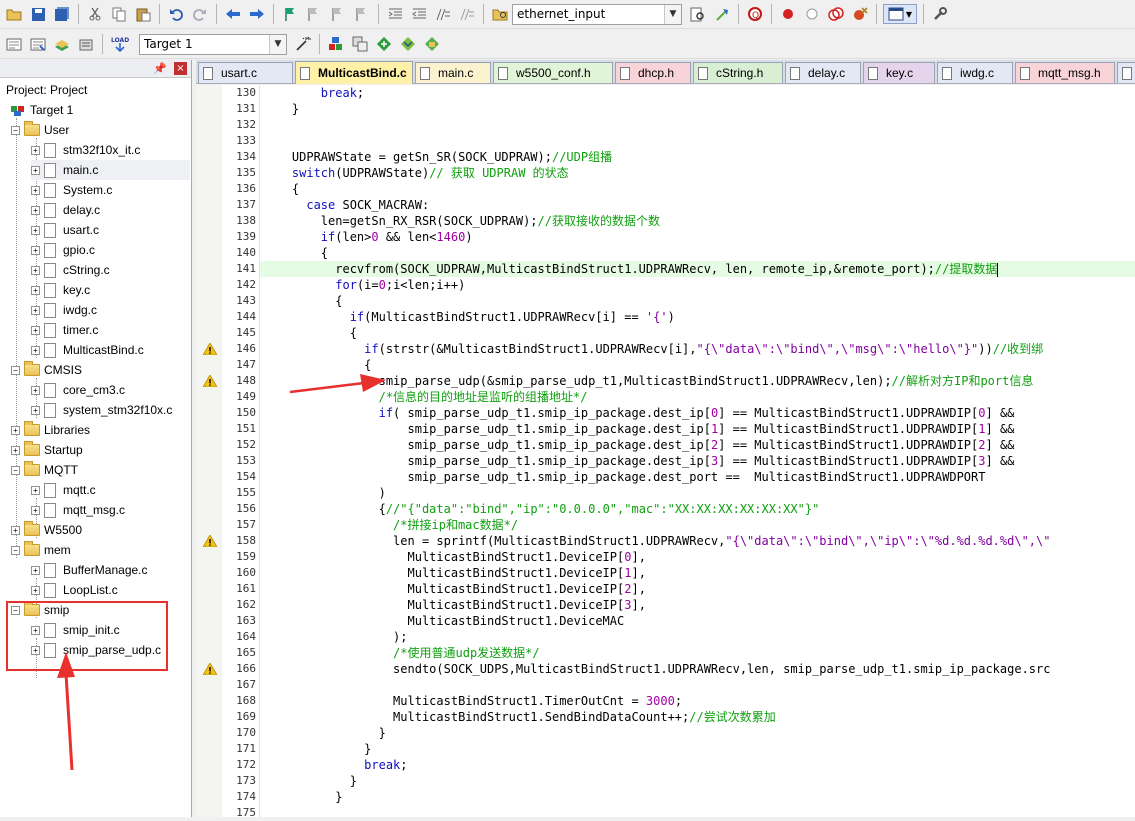 The height and width of the screenshot is (821, 1135). Describe the element at coordinates (95, 14) in the screenshot. I see `cut-icon` at that location.